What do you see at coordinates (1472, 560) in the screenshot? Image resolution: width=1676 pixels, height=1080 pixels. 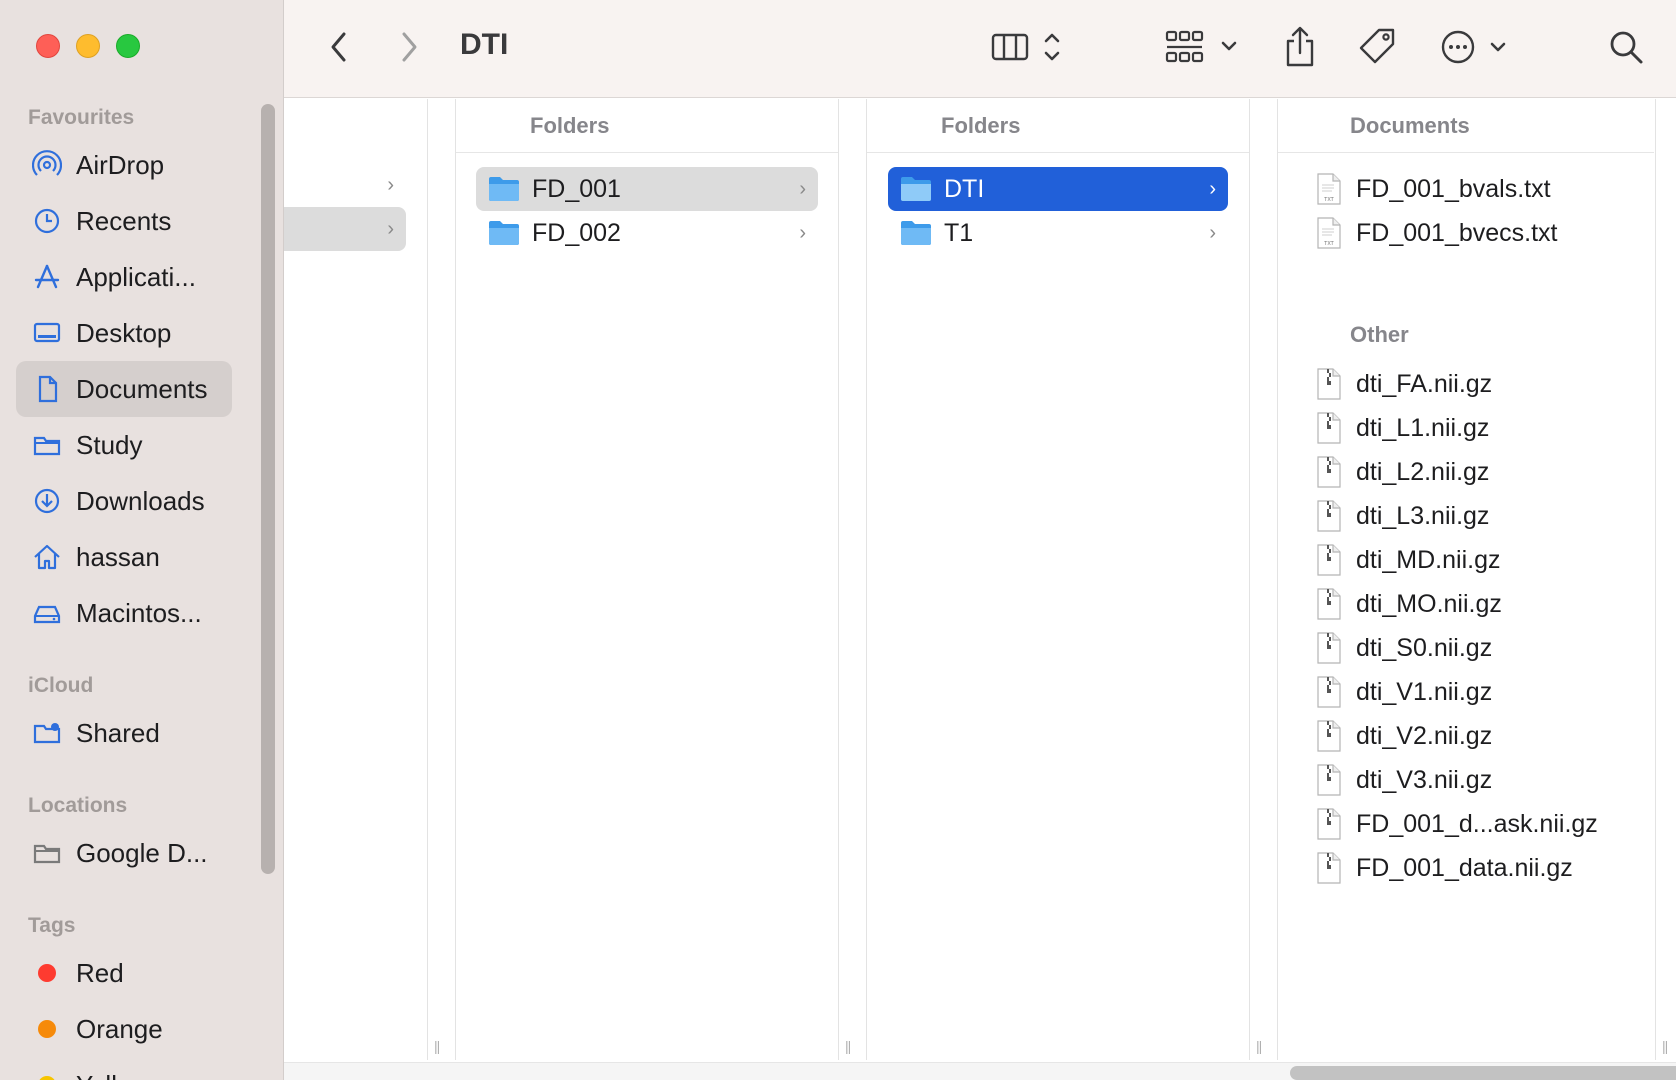 I see `file-row: dti_MD.nii.gz` at bounding box center [1472, 560].